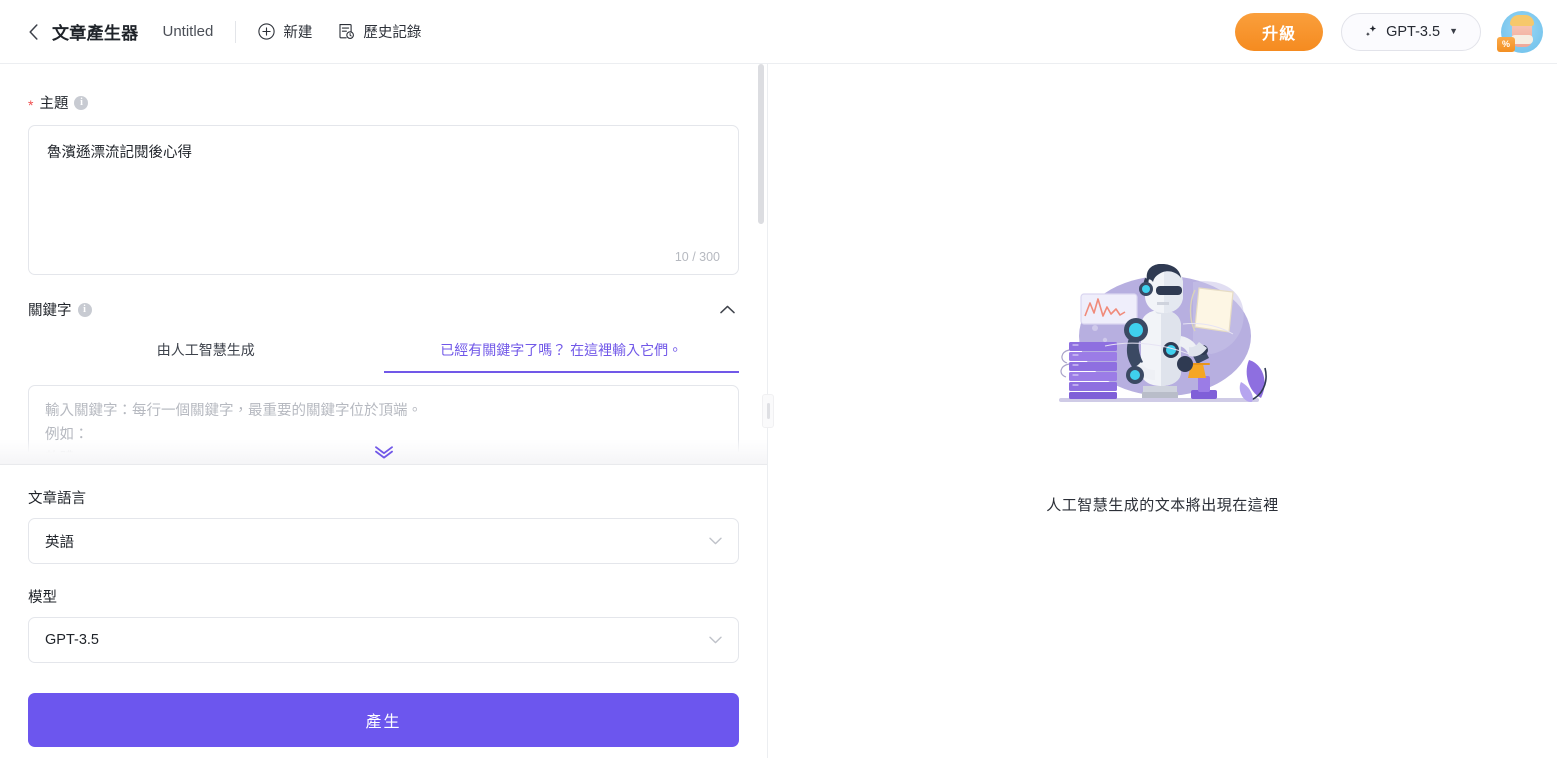 This screenshot has width=1557, height=758. What do you see at coordinates (1453, 31) in the screenshot?
I see `caret-down-icon: ▼` at bounding box center [1453, 31].